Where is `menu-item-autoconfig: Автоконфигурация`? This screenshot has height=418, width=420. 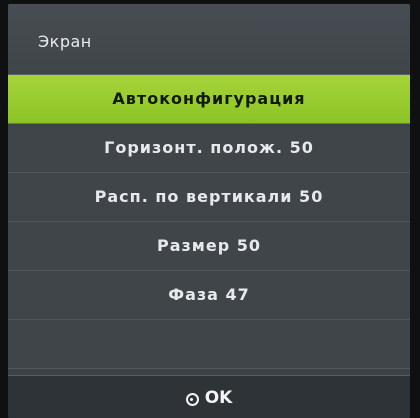
menu-item-autoconfig: Автоконфигурация is located at coordinates (209, 99).